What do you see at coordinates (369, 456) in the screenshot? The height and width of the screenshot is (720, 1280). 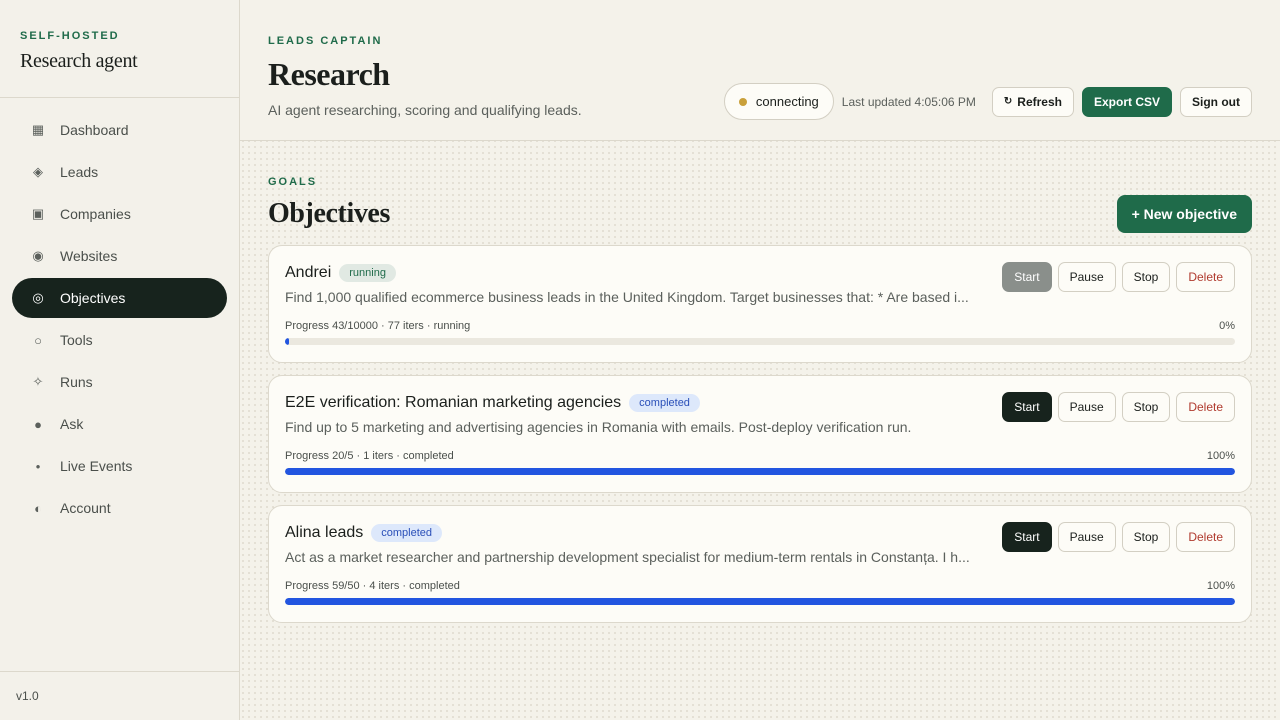 I see `progress-text: Progress 20/5 · 1 iters · completed` at bounding box center [369, 456].